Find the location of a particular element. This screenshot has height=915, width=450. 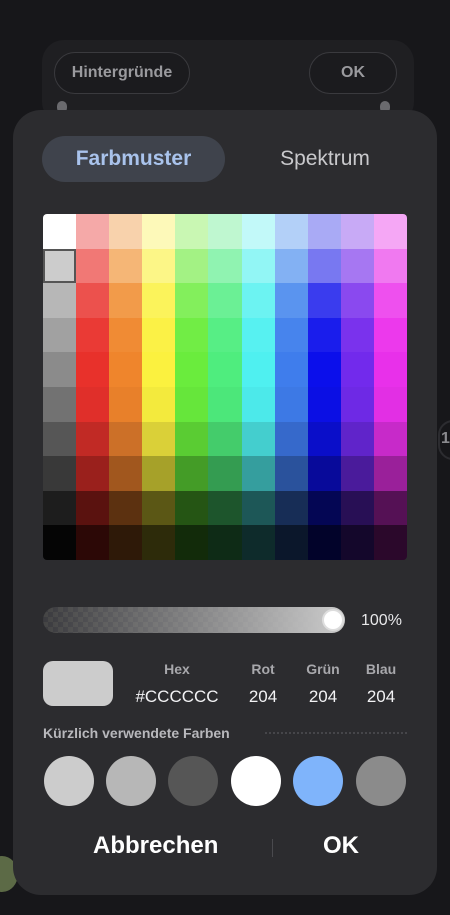

hex-field: #CCCCCC is located at coordinates (177, 697).